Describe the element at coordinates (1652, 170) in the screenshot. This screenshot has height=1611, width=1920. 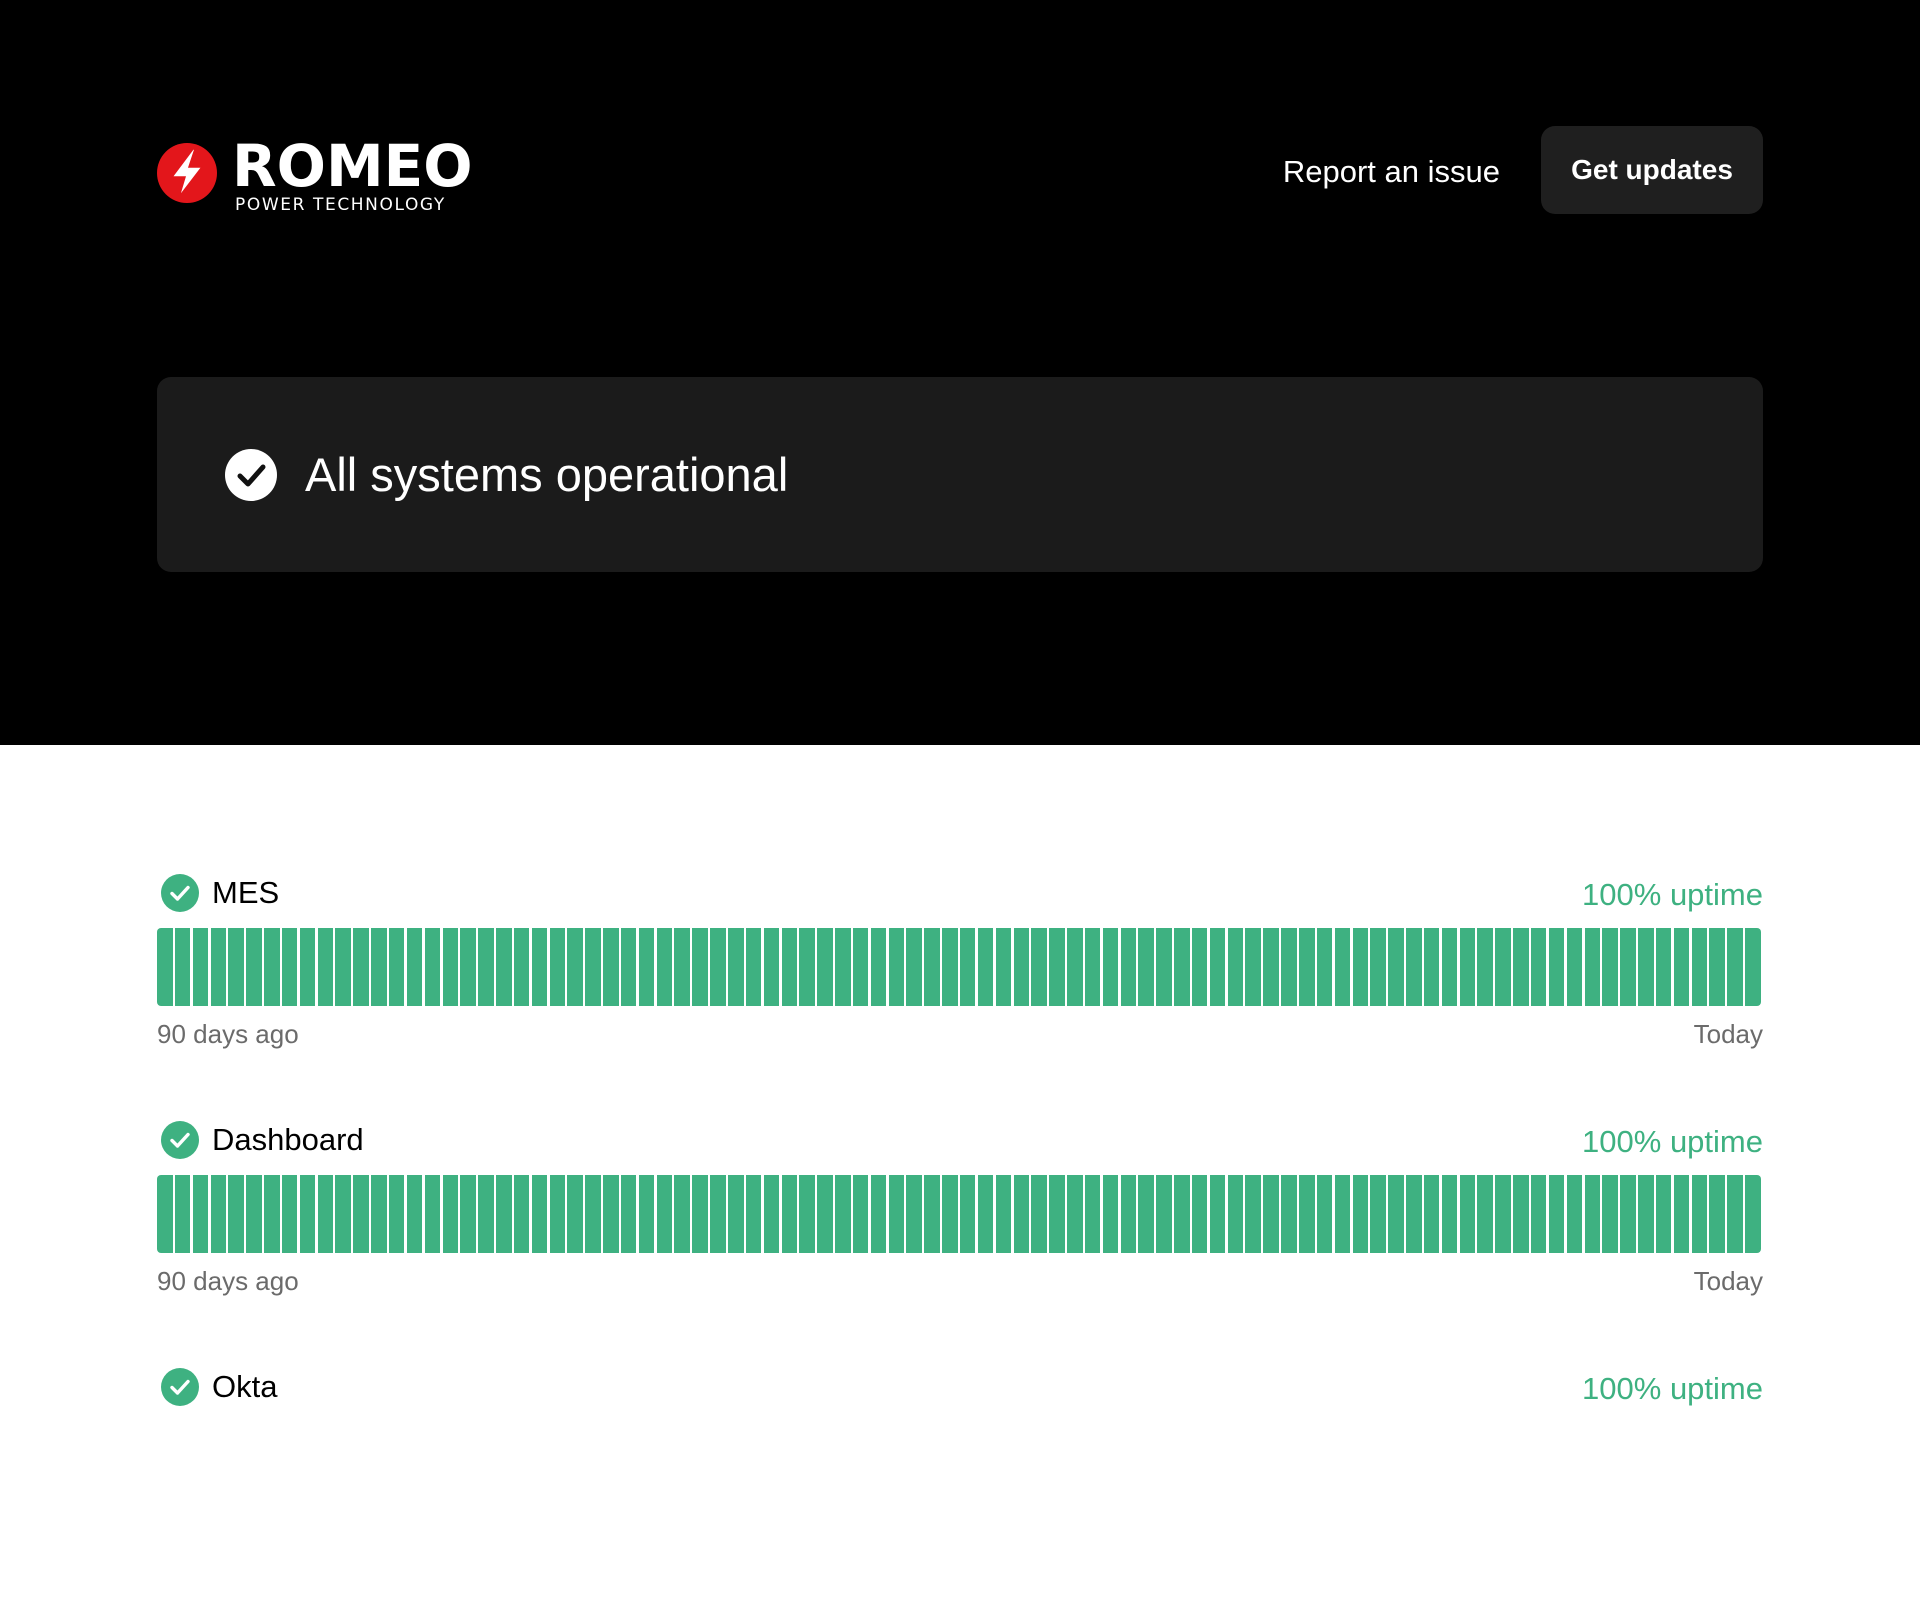
I see `get-updates-button: Get updates` at that location.